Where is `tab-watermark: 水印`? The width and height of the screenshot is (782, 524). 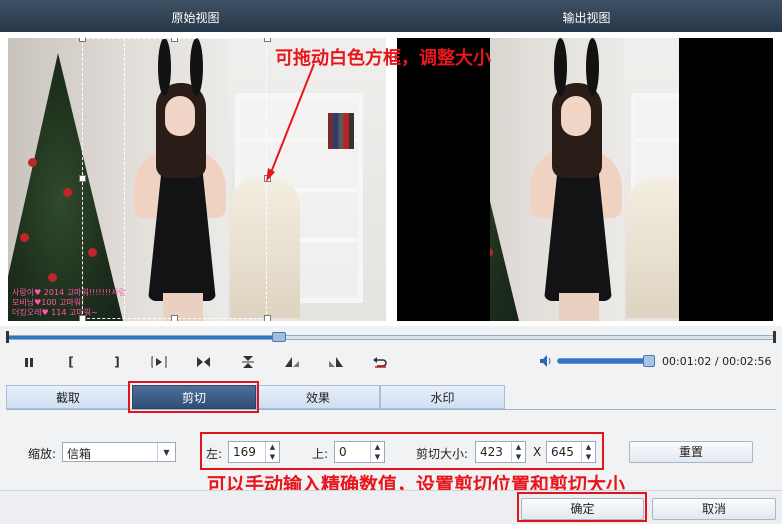
tab-watermark: 水印 is located at coordinates (442, 397).